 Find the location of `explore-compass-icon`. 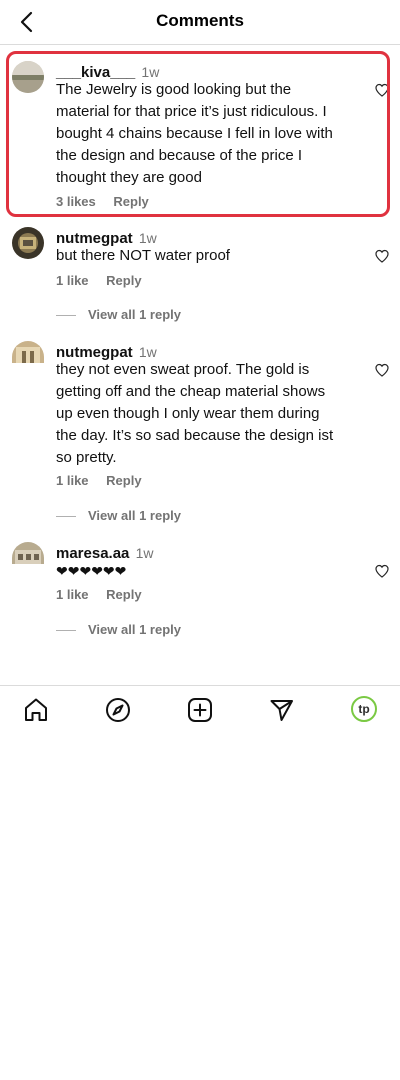

explore-compass-icon is located at coordinates (118, 710).